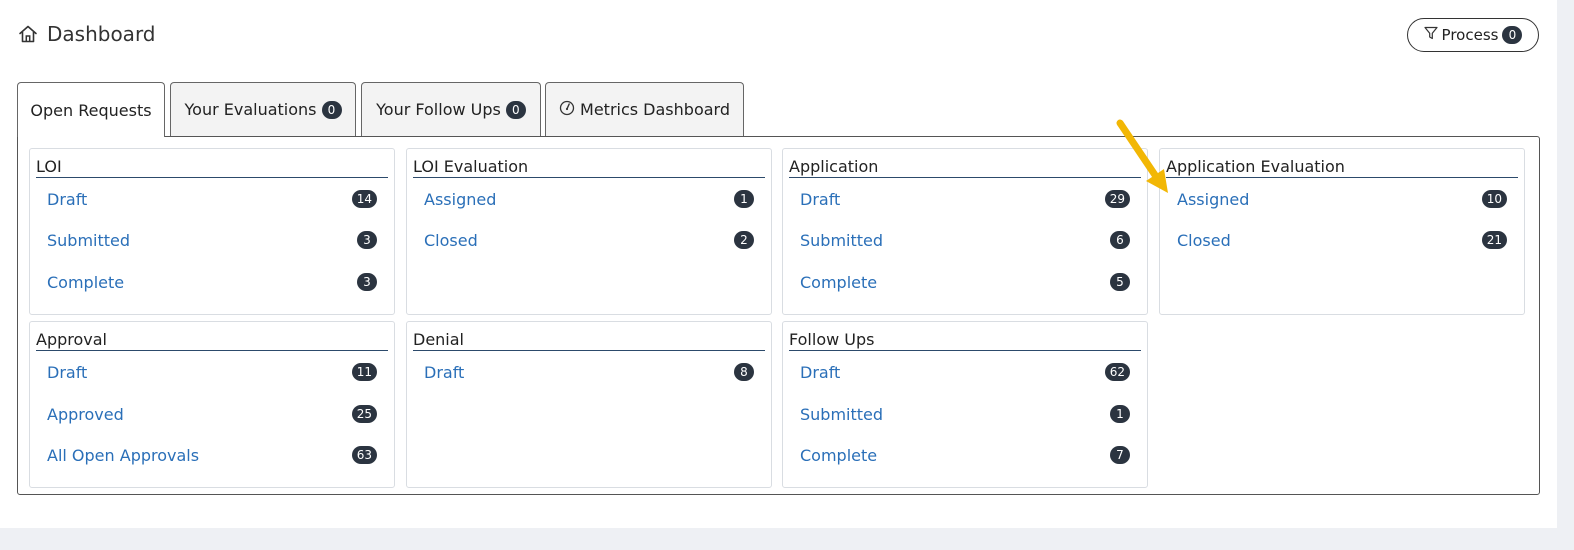  Describe the element at coordinates (589, 372) in the screenshot. I see `card-item-draft: Draft 8` at that location.